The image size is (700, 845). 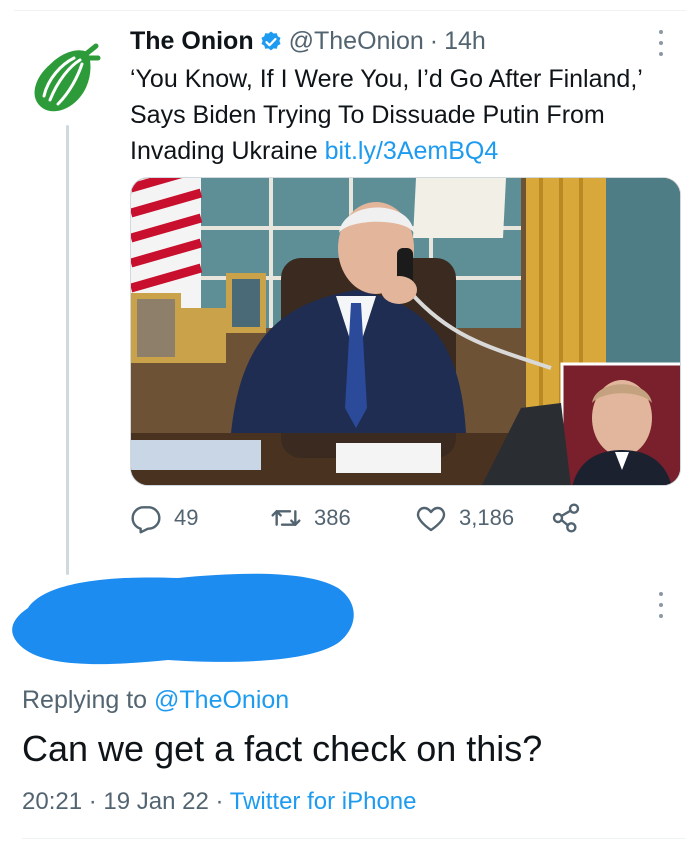 What do you see at coordinates (310, 518) in the screenshot?
I see `retweet-button: 386` at bounding box center [310, 518].